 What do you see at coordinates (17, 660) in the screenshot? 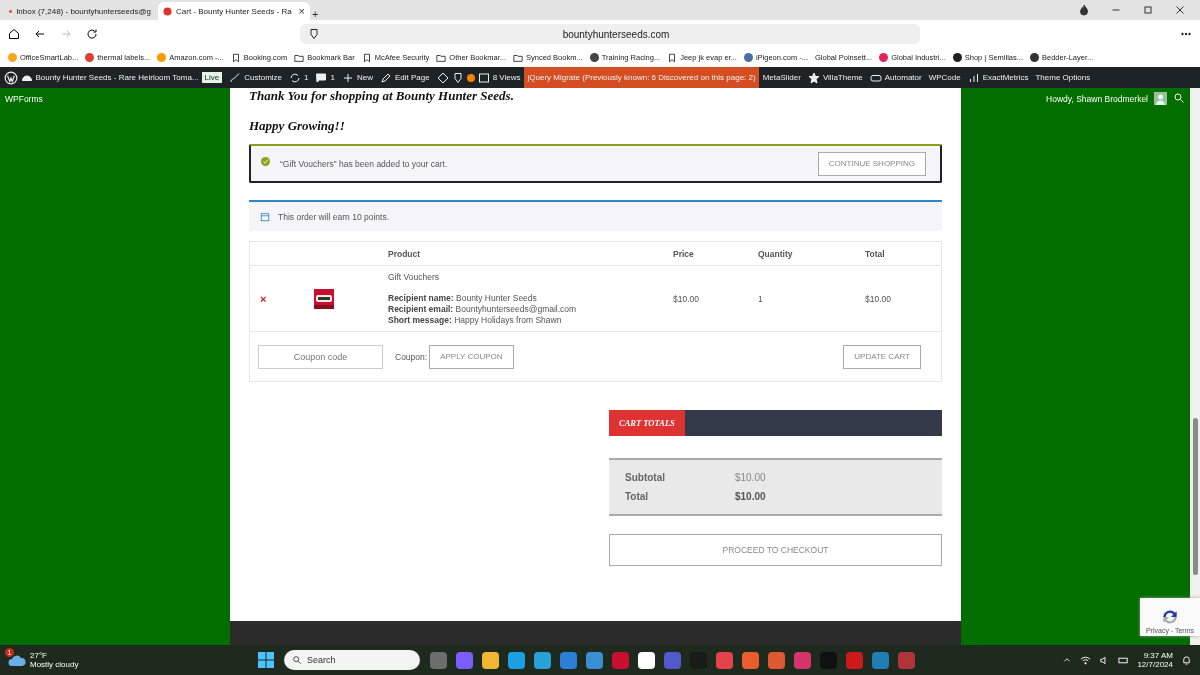
I see `cloud-icon` at bounding box center [17, 660].